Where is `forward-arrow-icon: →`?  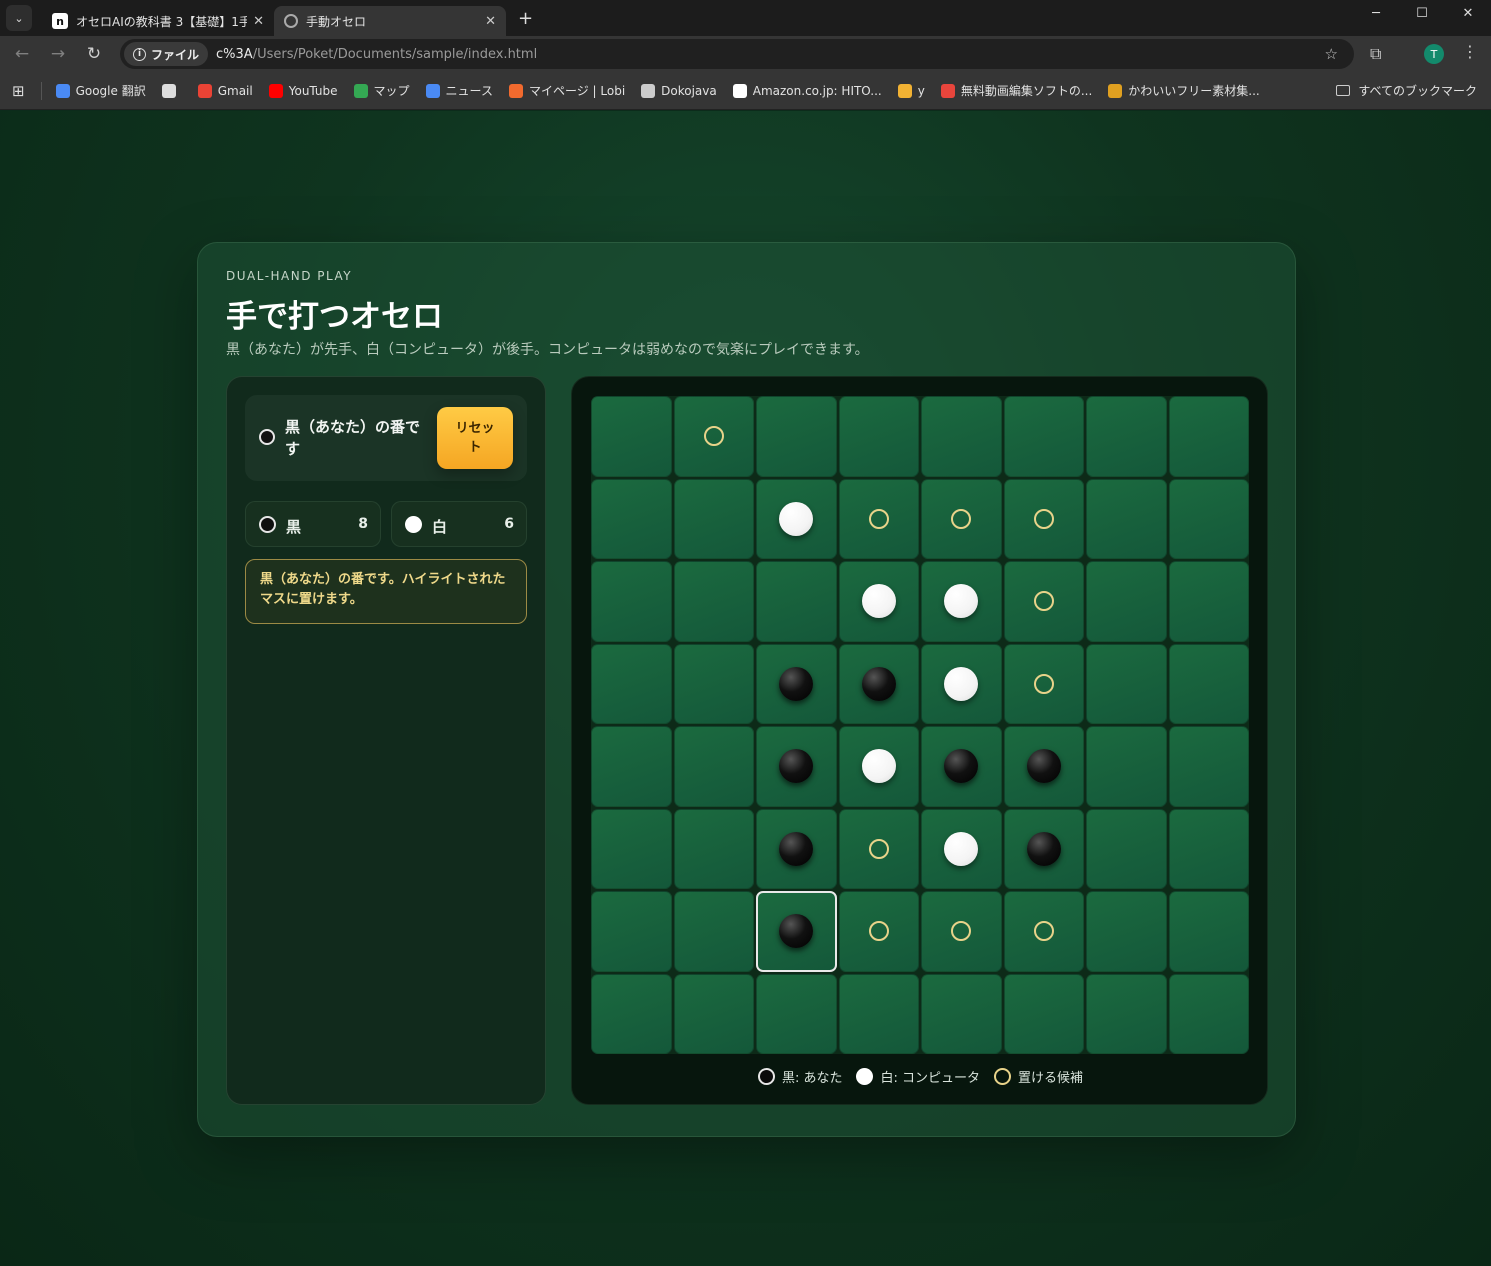 forward-arrow-icon: → is located at coordinates (58, 54).